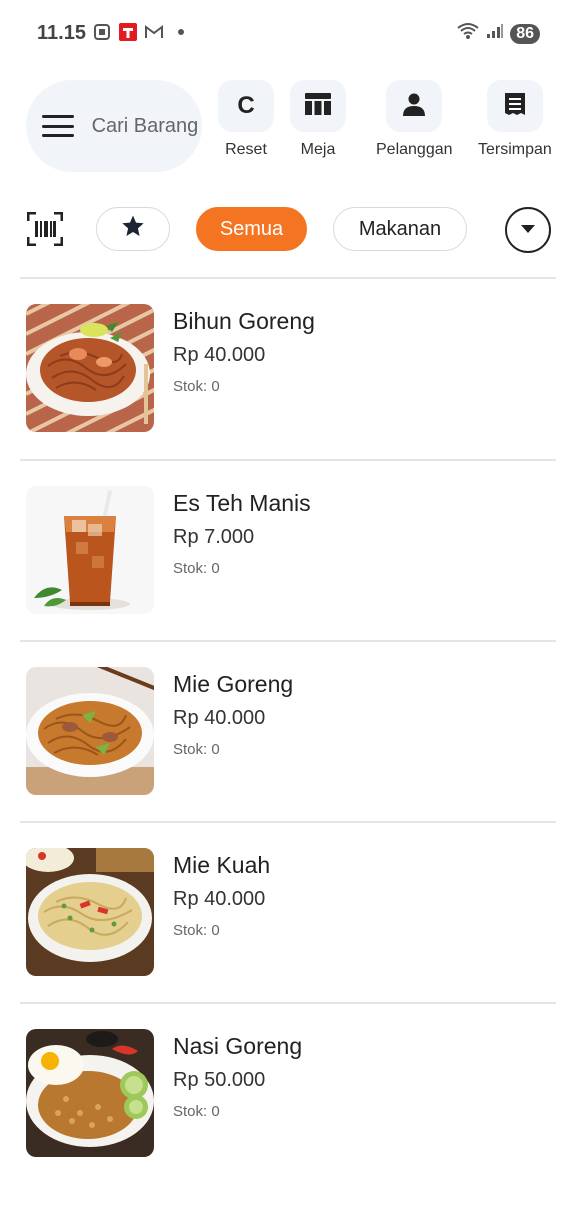 The image size is (576, 1208). Describe the element at coordinates (288, 369) in the screenshot. I see `product-item: Bihun Goreng Rp 40.000 Stok: 0` at that location.